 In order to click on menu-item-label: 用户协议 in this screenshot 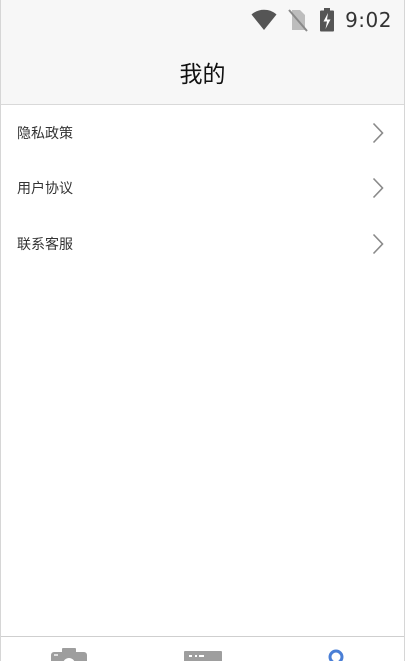, I will do `click(45, 189)`.